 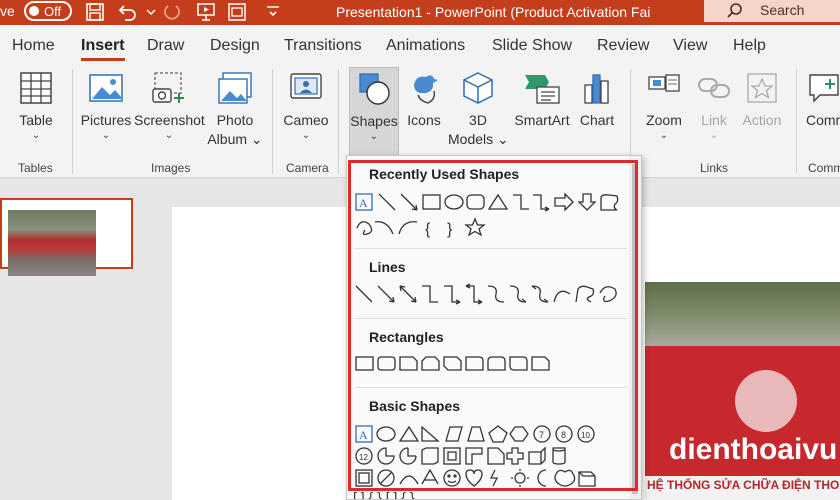 I want to click on photo-strip: HỆ THỐNG SỬA CHỮA ĐIỆN THOẠI, so click(x=742, y=488).